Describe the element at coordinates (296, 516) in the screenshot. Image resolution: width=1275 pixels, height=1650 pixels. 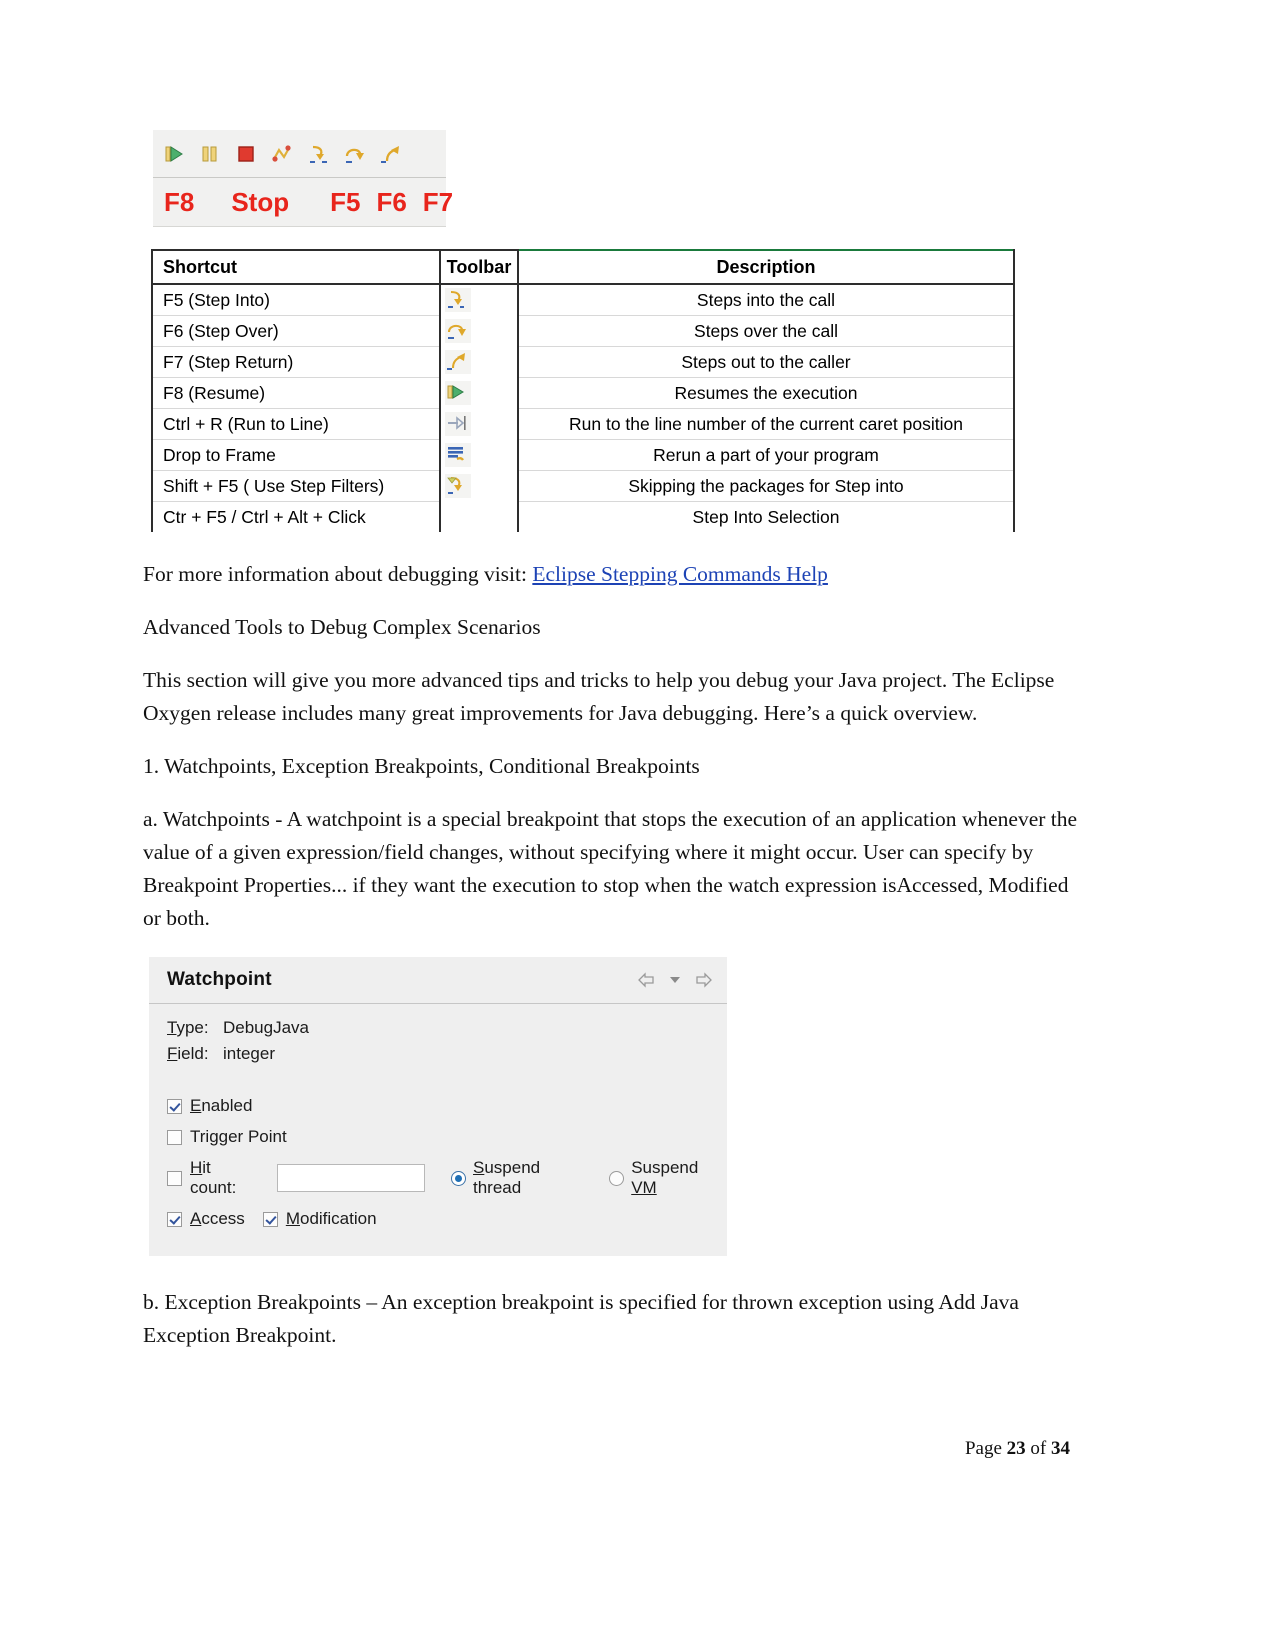
I see `cell-shortcut: Ctr + F5 / Ctrl + Alt + Click` at that location.